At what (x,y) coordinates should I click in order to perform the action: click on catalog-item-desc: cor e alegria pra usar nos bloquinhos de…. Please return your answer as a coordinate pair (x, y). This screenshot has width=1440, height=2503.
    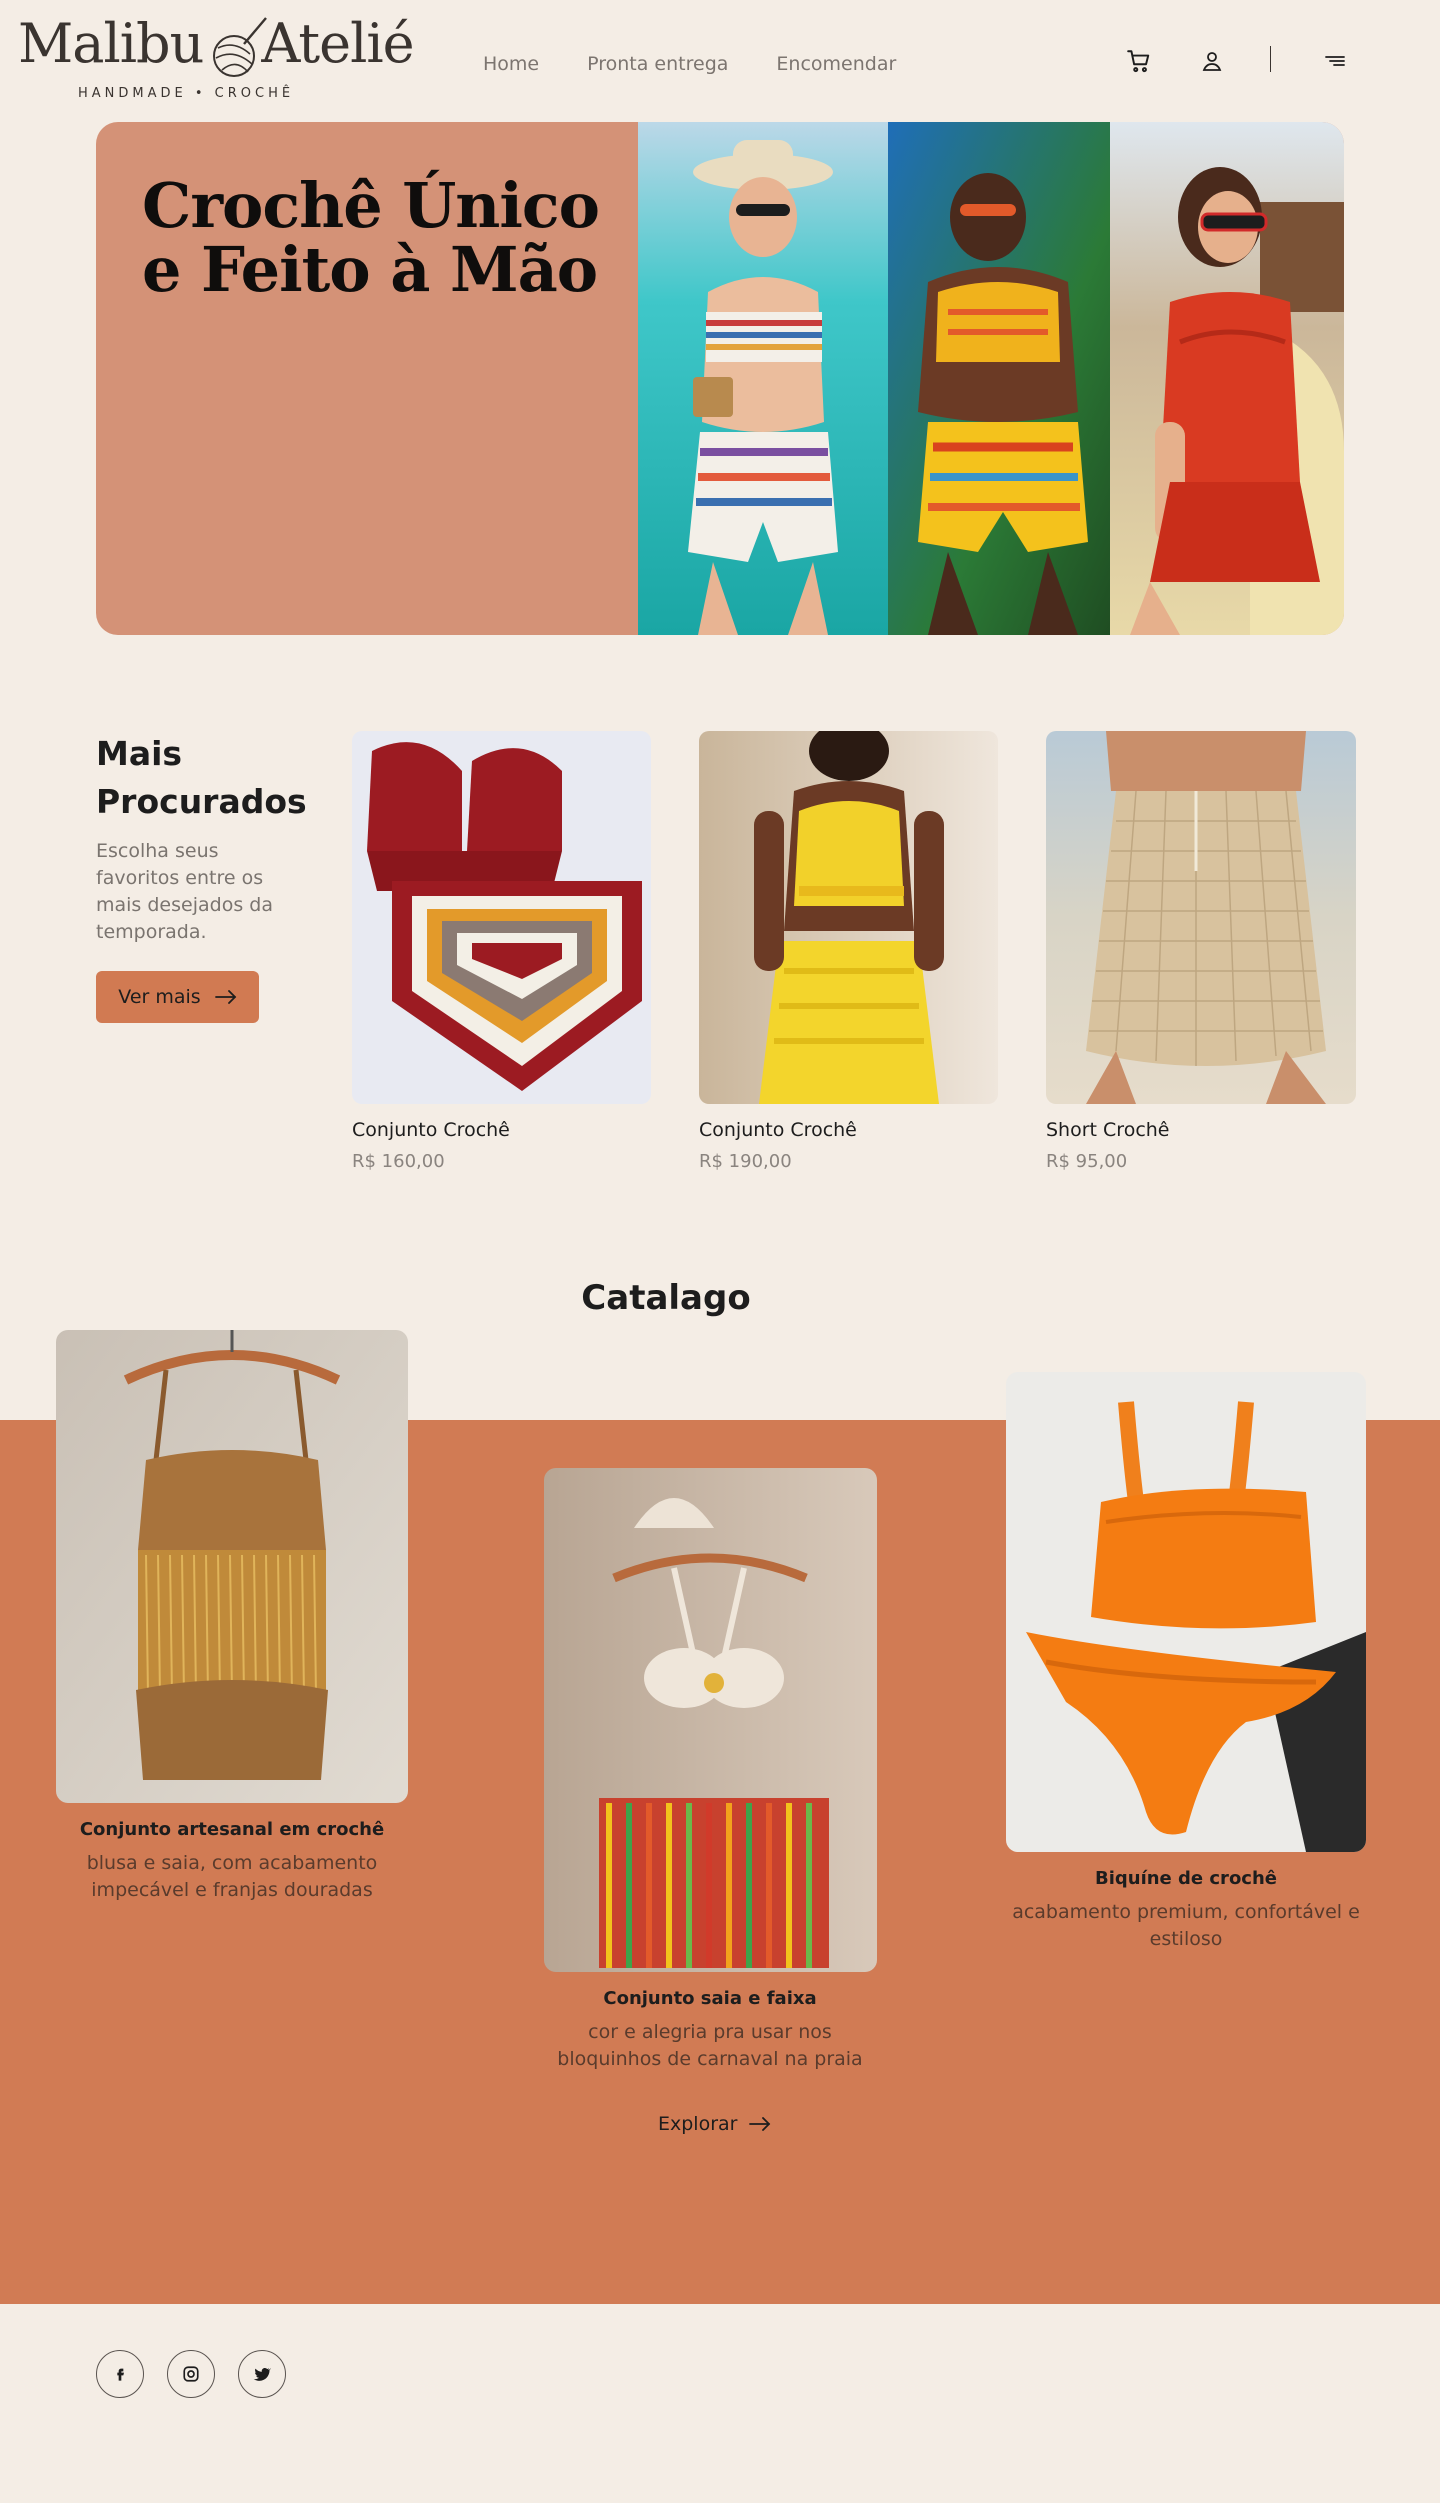
    Looking at the image, I should click on (710, 2045).